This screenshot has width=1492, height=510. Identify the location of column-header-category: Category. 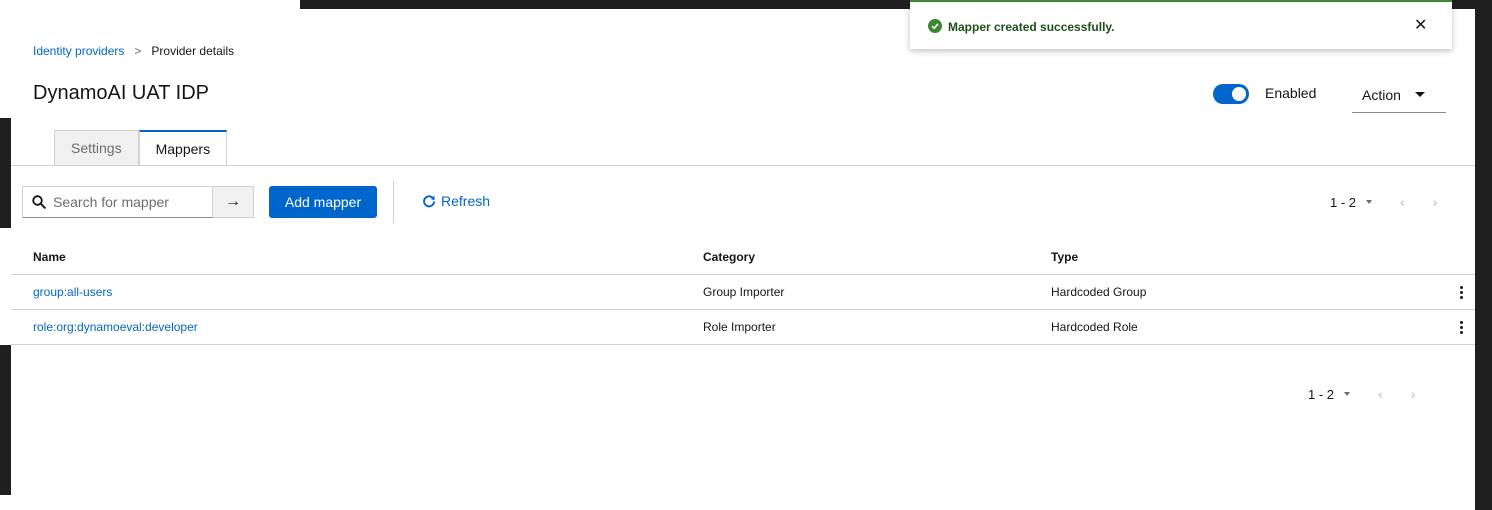
(729, 257).